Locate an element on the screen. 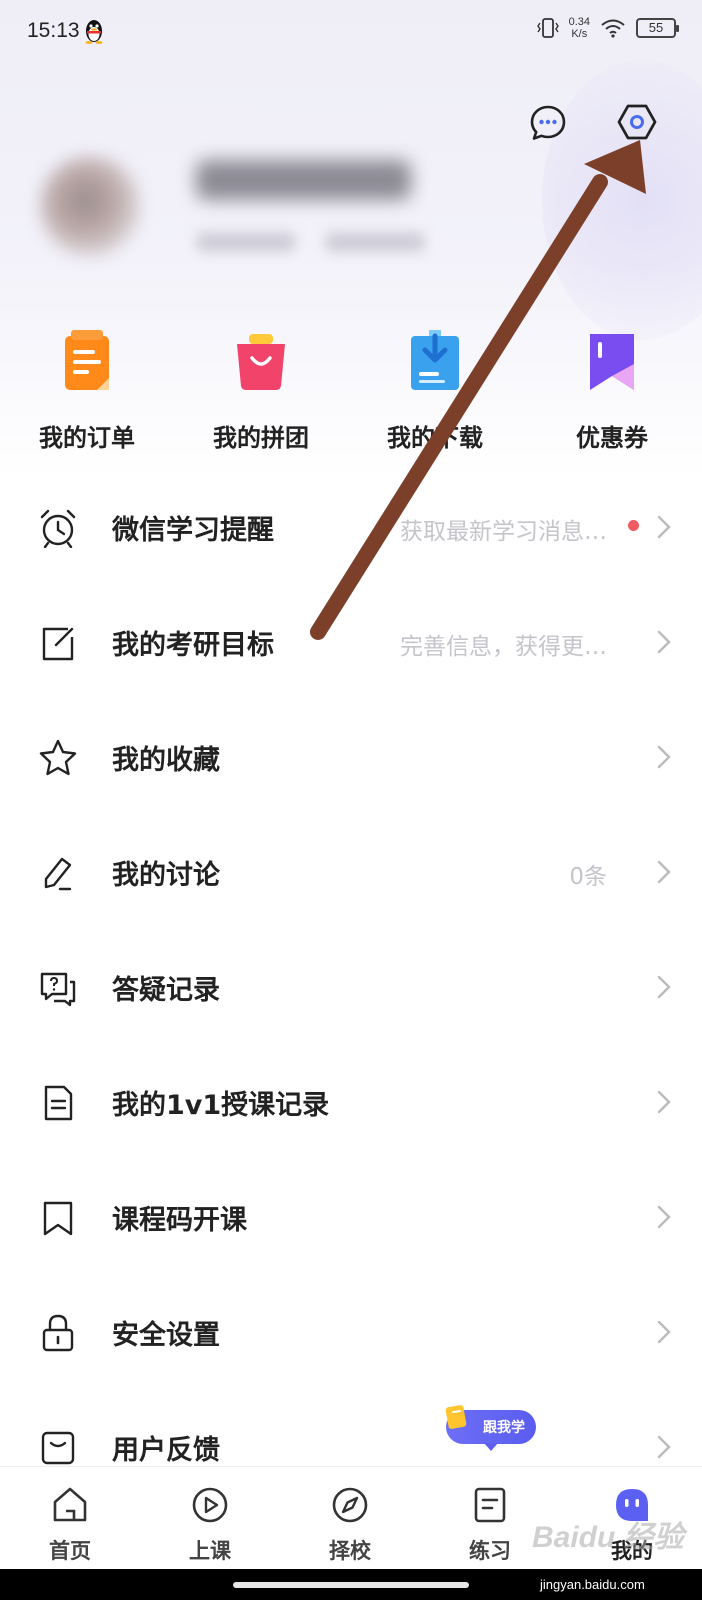 This screenshot has width=702, height=1600. tab-school: 择校 is located at coordinates (350, 1525).